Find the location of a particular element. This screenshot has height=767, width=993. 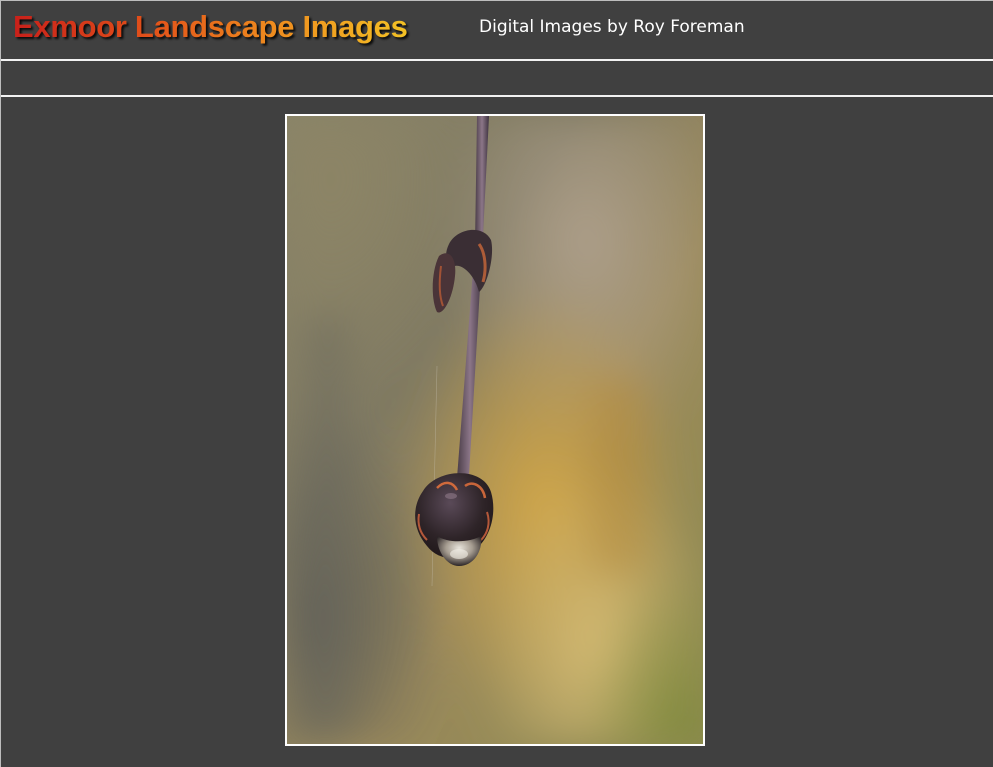

nav-bar is located at coordinates (497, 79).